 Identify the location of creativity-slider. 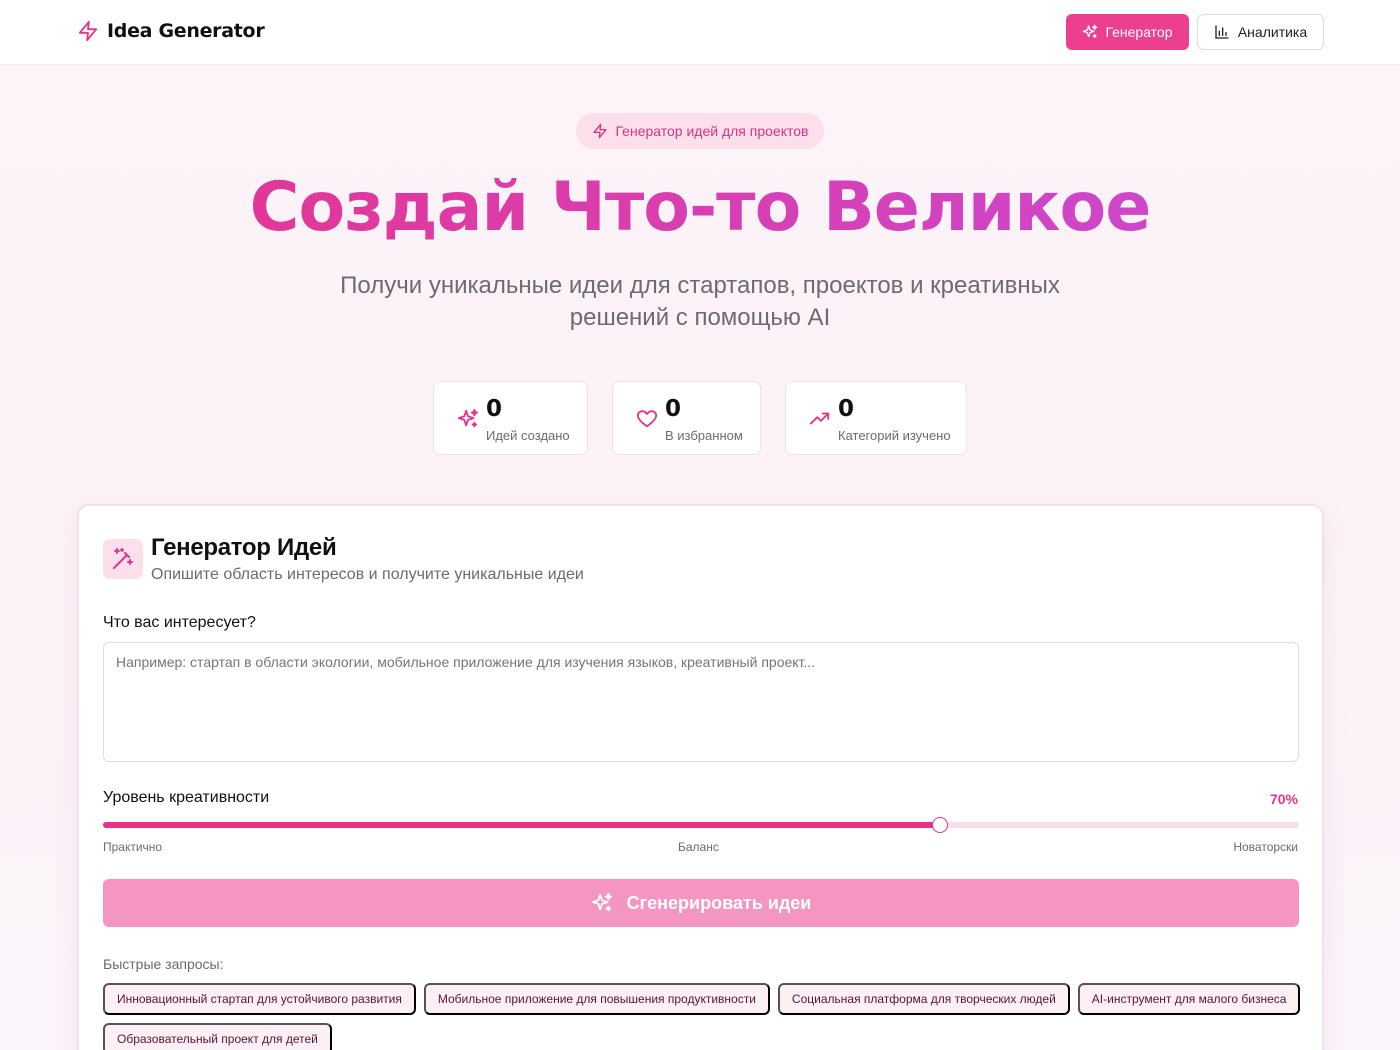
(701, 825).